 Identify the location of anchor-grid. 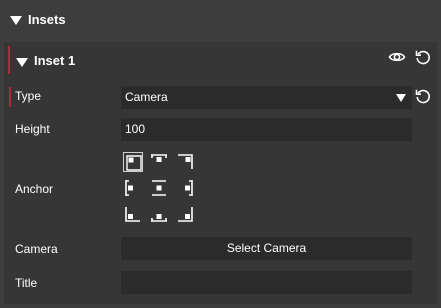
(159, 188).